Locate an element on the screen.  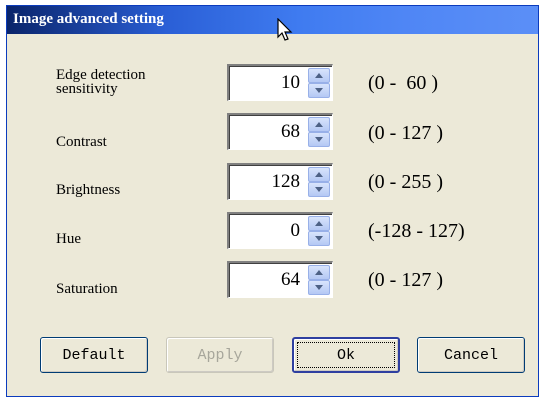
cancel-button: Cancel is located at coordinates (471, 355).